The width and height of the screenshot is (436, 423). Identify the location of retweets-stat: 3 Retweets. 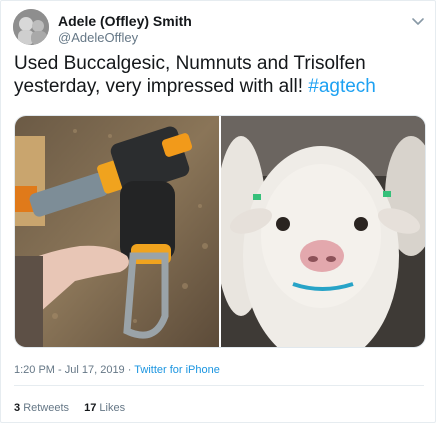
(41, 408).